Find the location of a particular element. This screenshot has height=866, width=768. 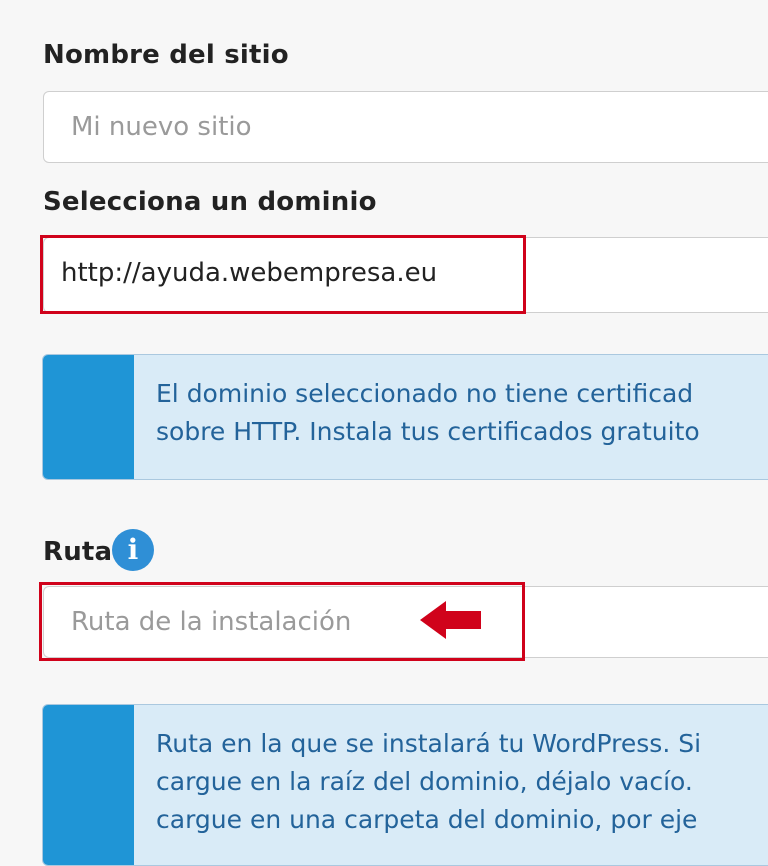

info-icon: i is located at coordinates (133, 550).